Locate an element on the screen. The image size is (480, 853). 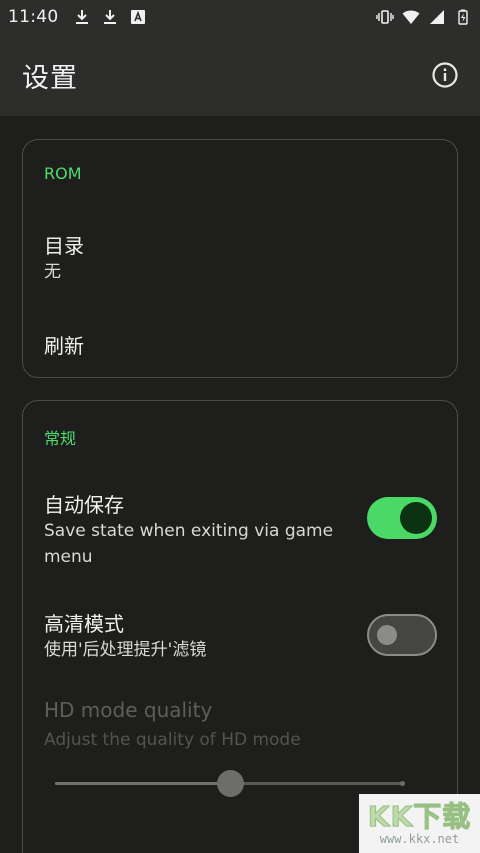
hd-quality-slider is located at coordinates (230, 784).